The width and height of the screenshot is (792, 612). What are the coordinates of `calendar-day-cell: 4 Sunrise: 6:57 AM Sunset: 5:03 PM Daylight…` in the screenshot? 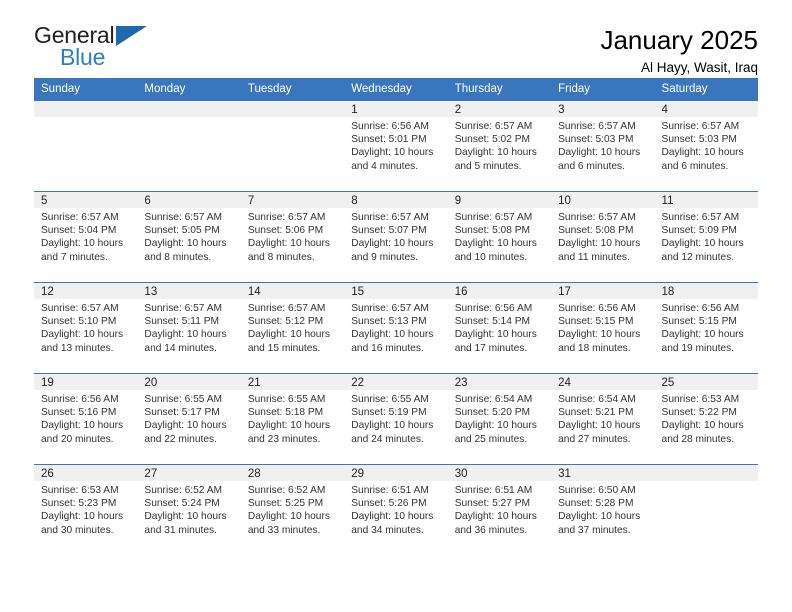 It's located at (706, 146).